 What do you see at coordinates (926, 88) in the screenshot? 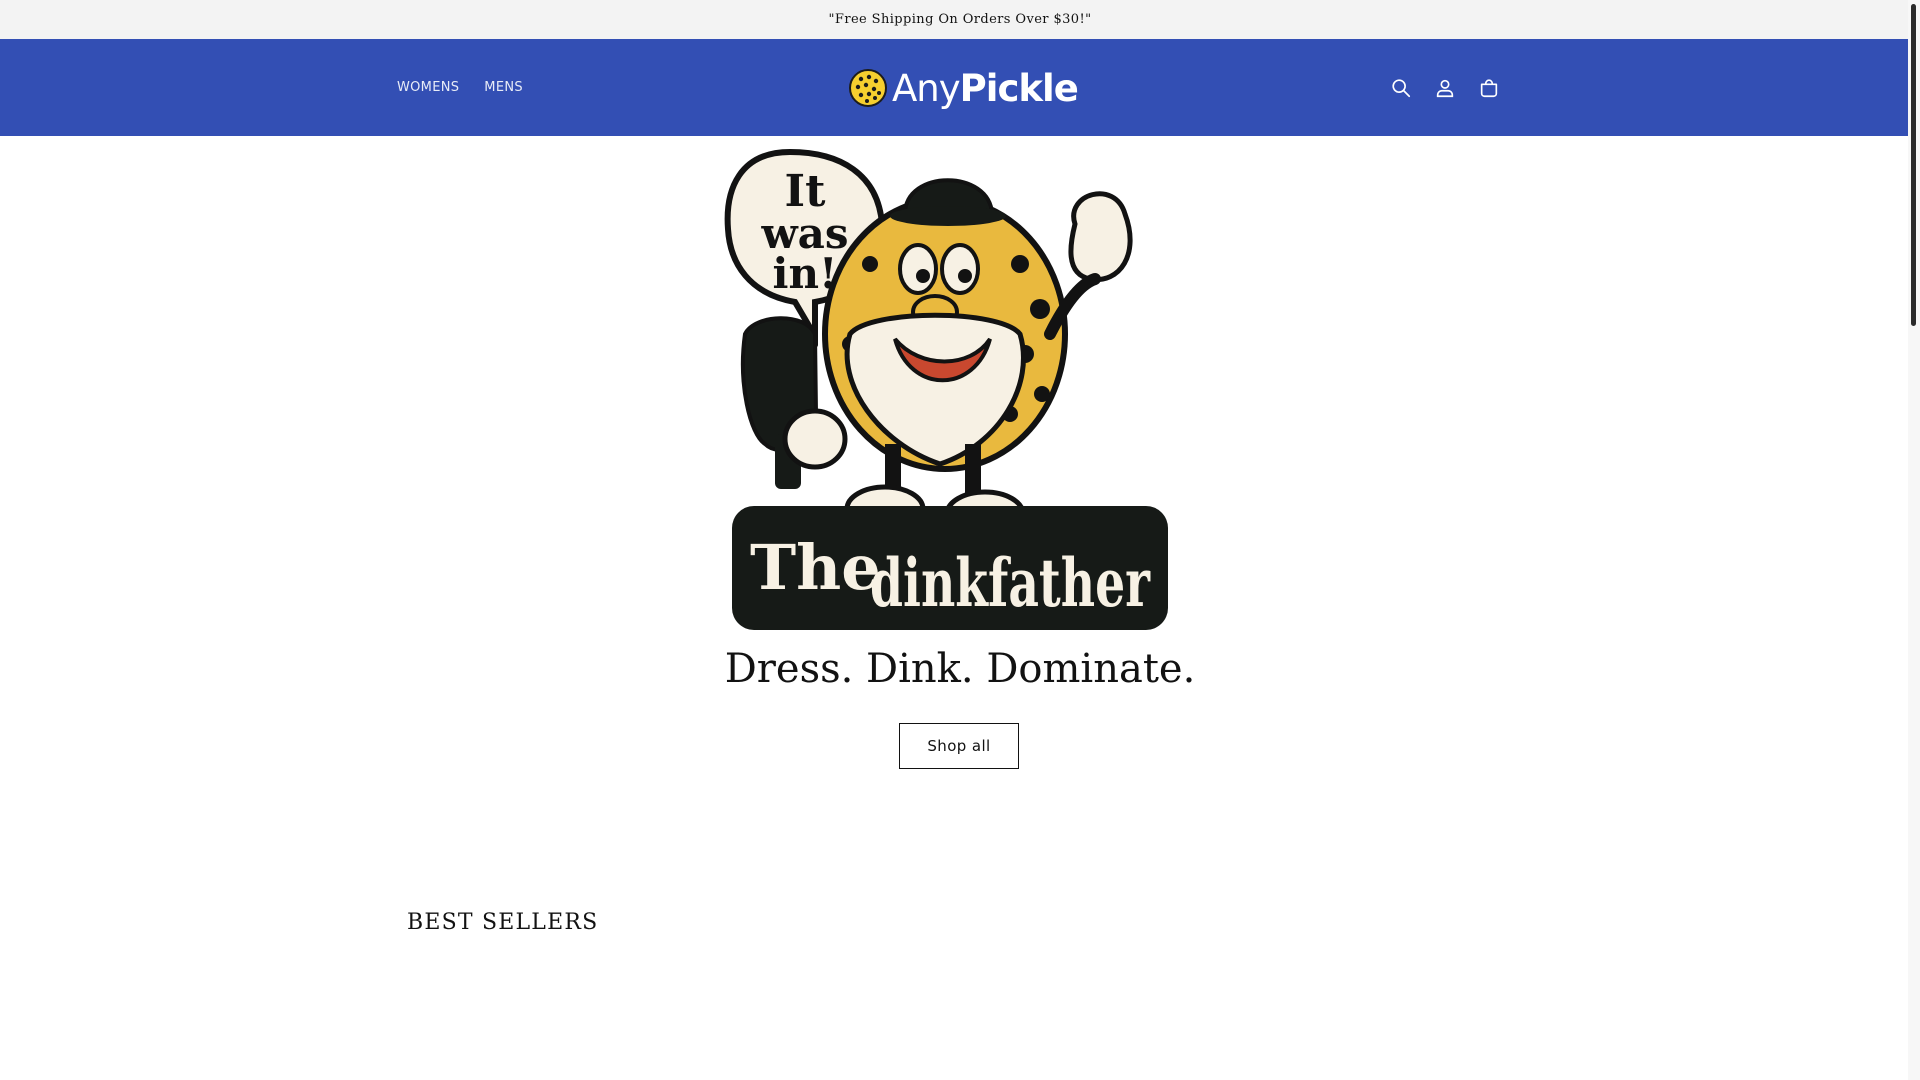
I see `logo-text-light: Any` at bounding box center [926, 88].